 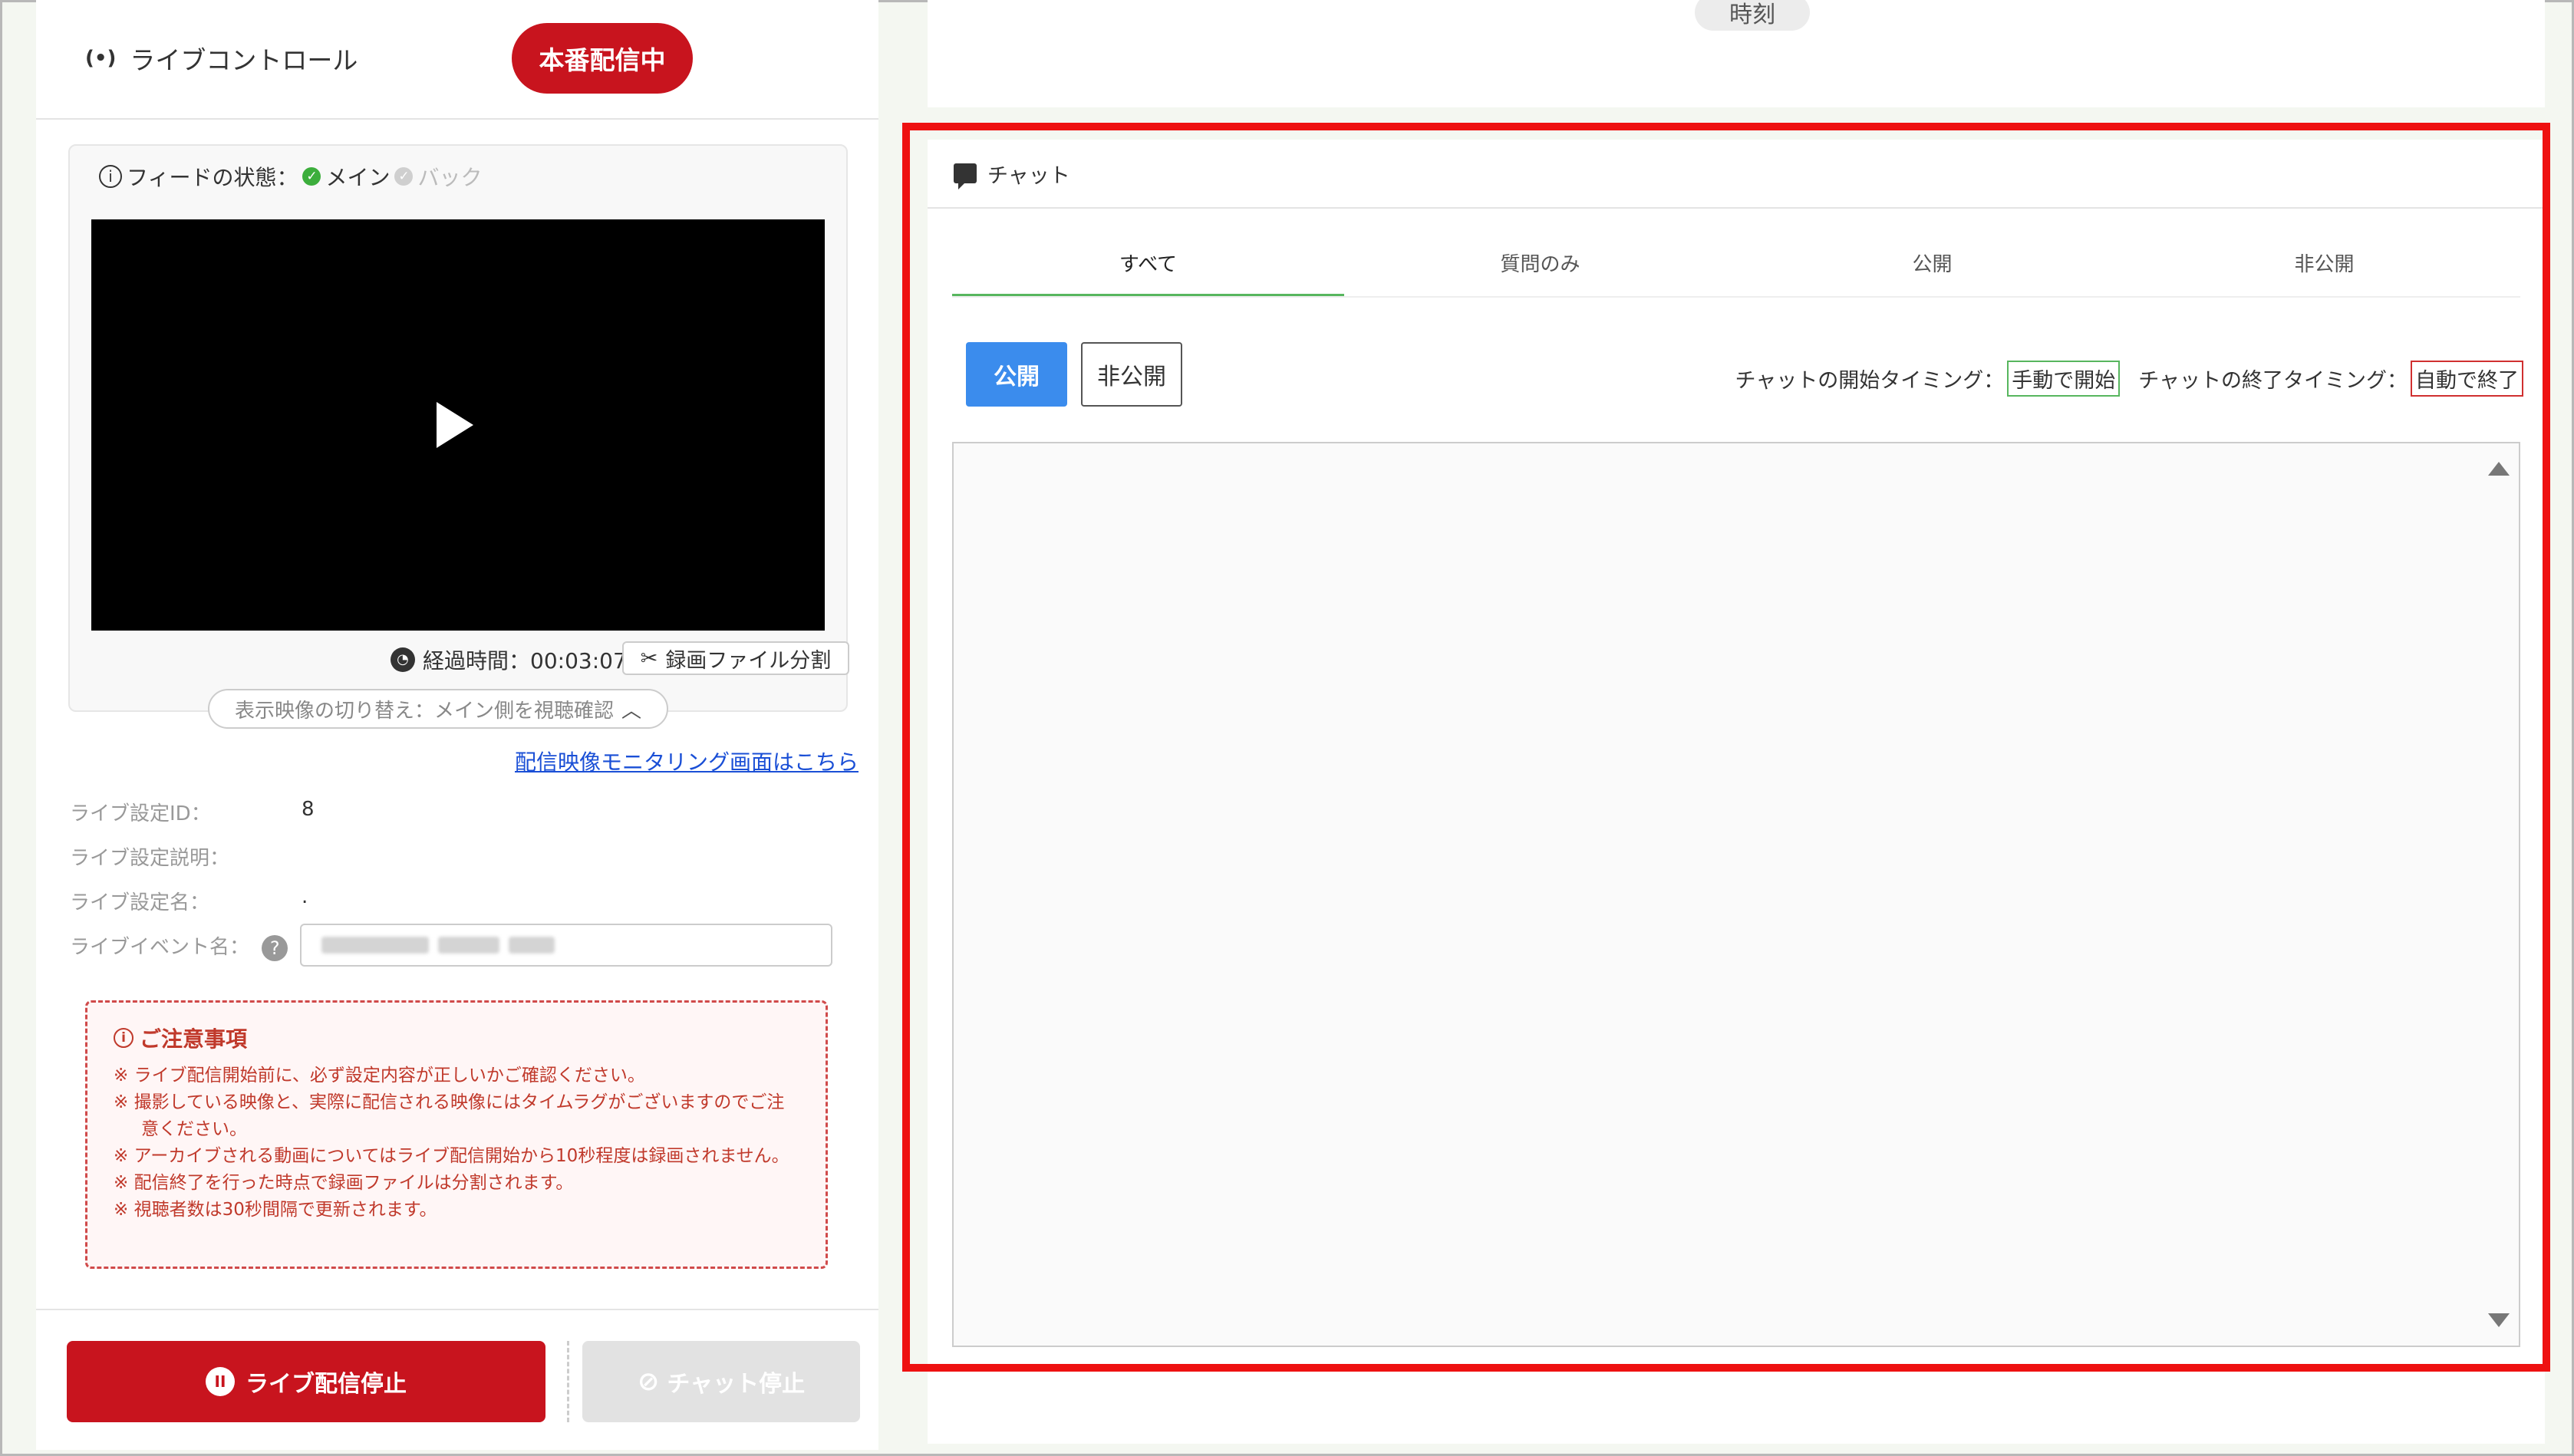 I want to click on onair-badge: 本番配信中, so click(x=602, y=58).